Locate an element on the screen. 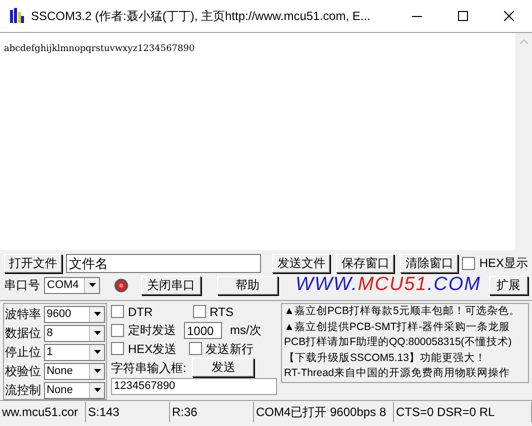 The width and height of the screenshot is (532, 426). checkbox-label: RTS is located at coordinates (222, 312).